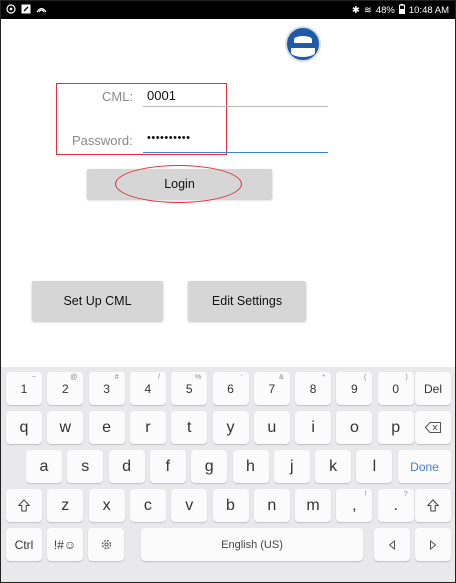  I want to click on logo-bird-shape, so click(303, 39).